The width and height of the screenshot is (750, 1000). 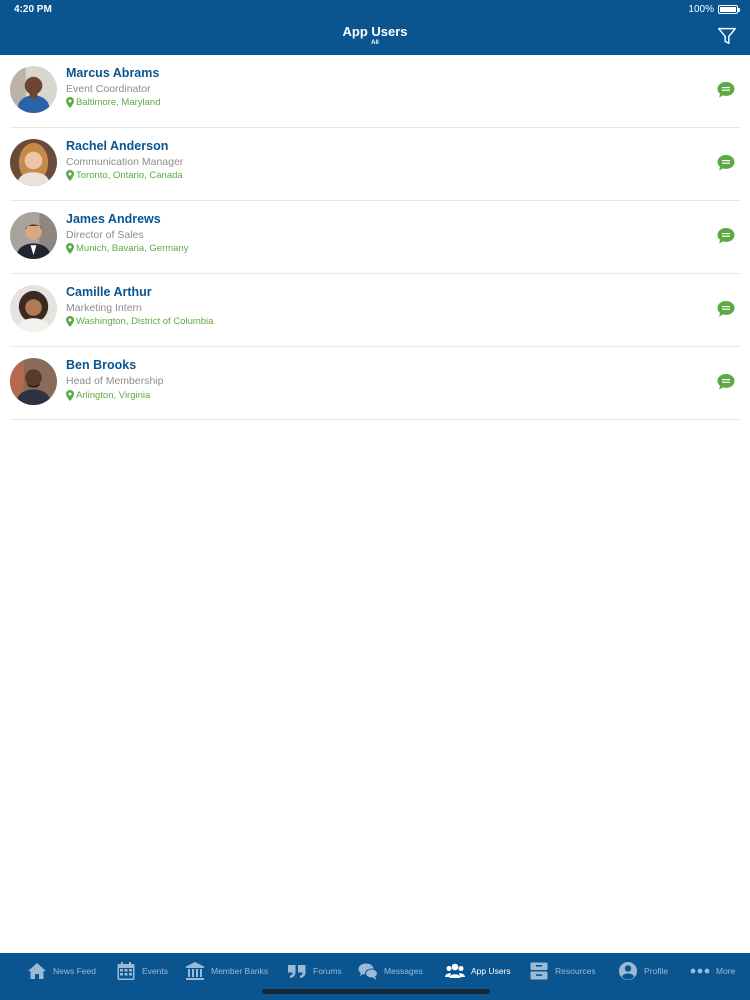 I want to click on page-subtitle: All, so click(x=375, y=43).